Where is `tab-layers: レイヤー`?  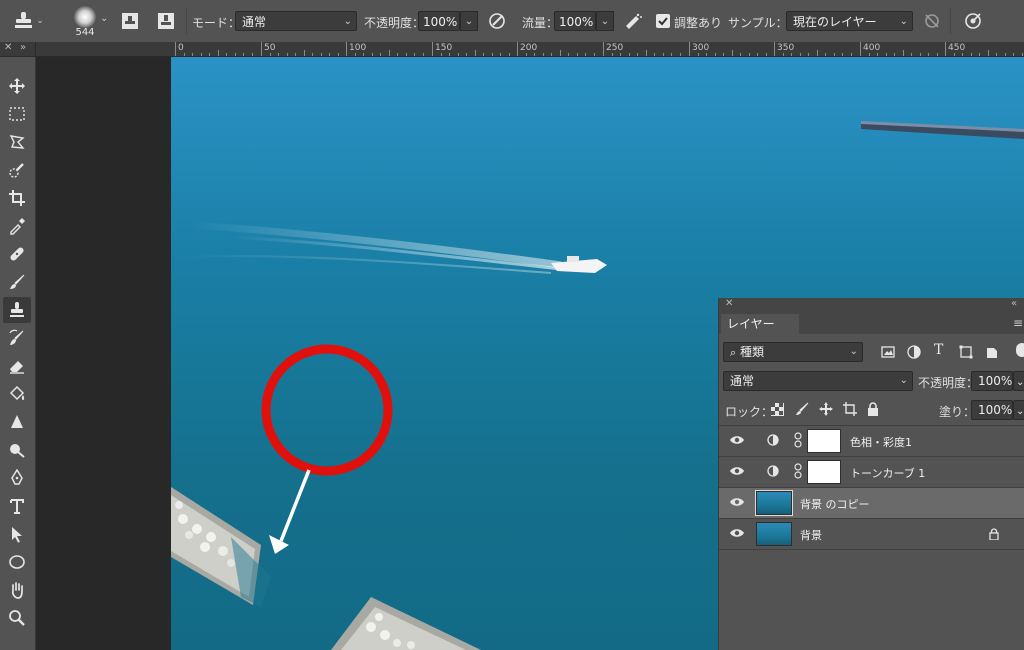 tab-layers: レイヤー is located at coordinates (760, 324).